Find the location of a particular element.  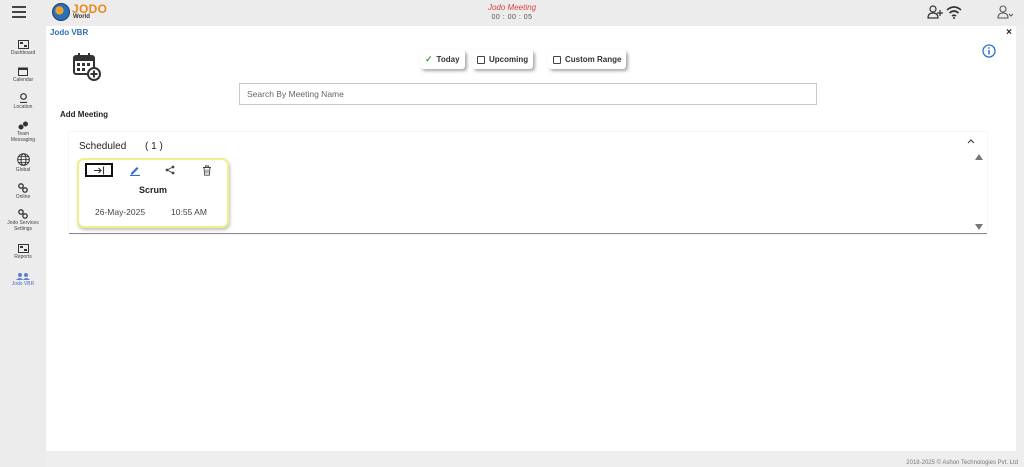

filter-custom-range-label: Custom Range is located at coordinates (593, 59).